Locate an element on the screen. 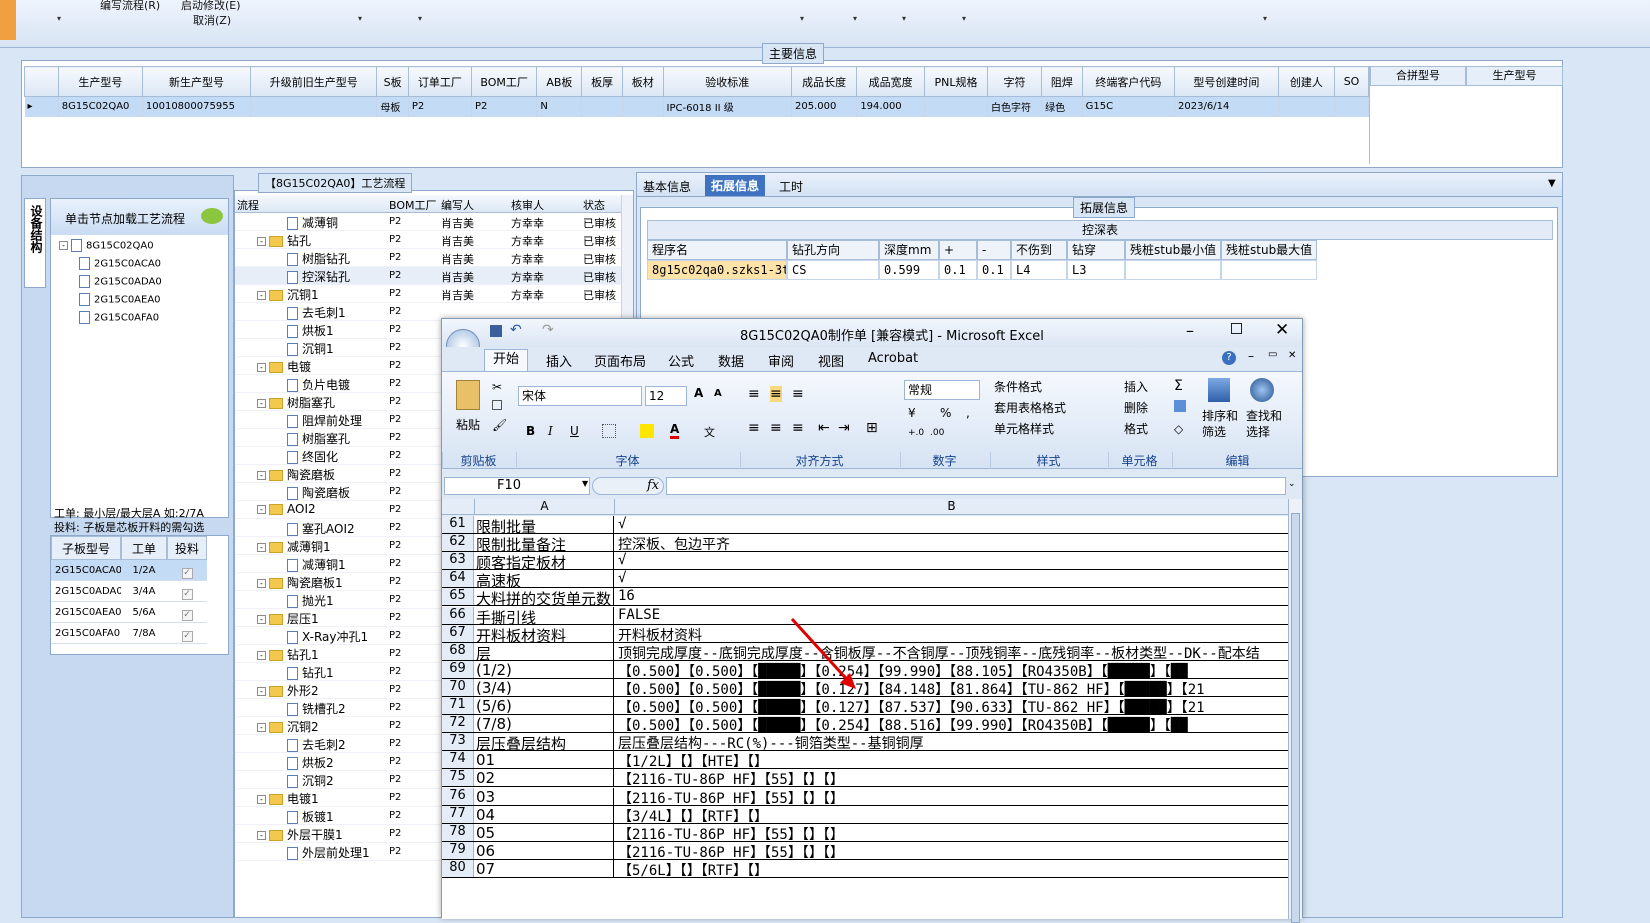 This screenshot has height=923, width=1650. column-header: 终端客户代码 is located at coordinates (1128, 81).